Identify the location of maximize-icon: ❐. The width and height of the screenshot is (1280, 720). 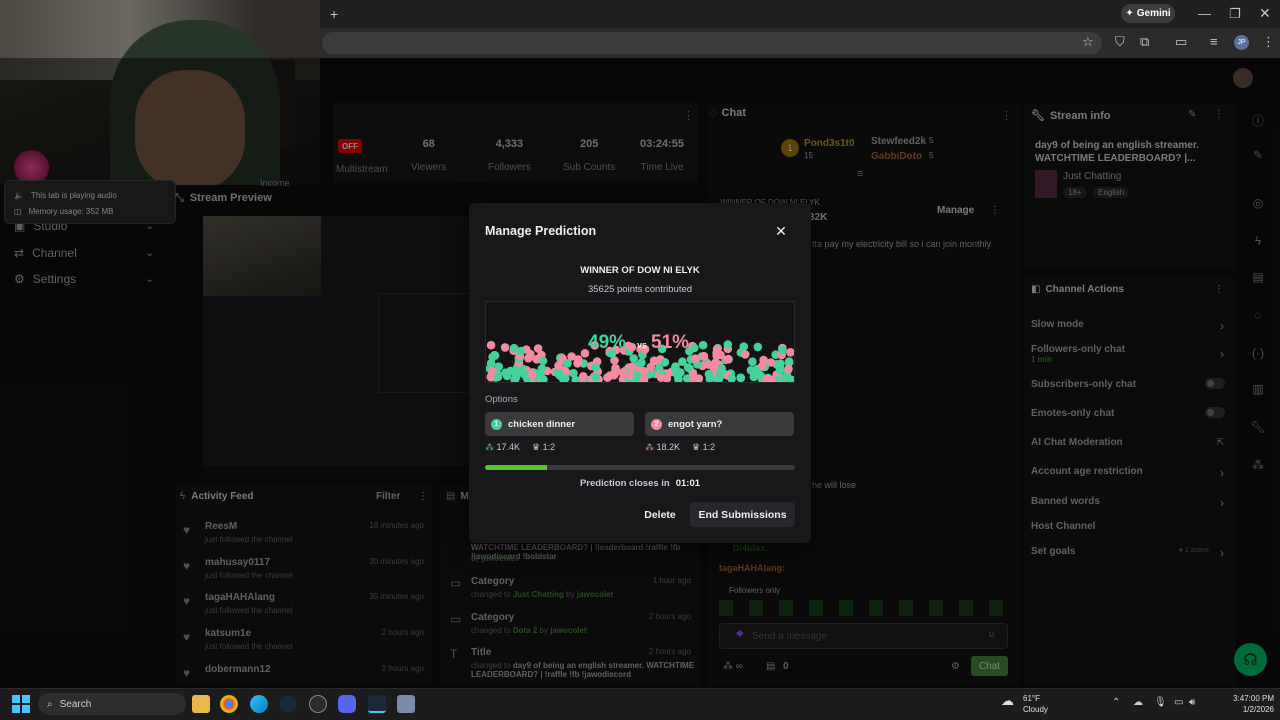
(1235, 14).